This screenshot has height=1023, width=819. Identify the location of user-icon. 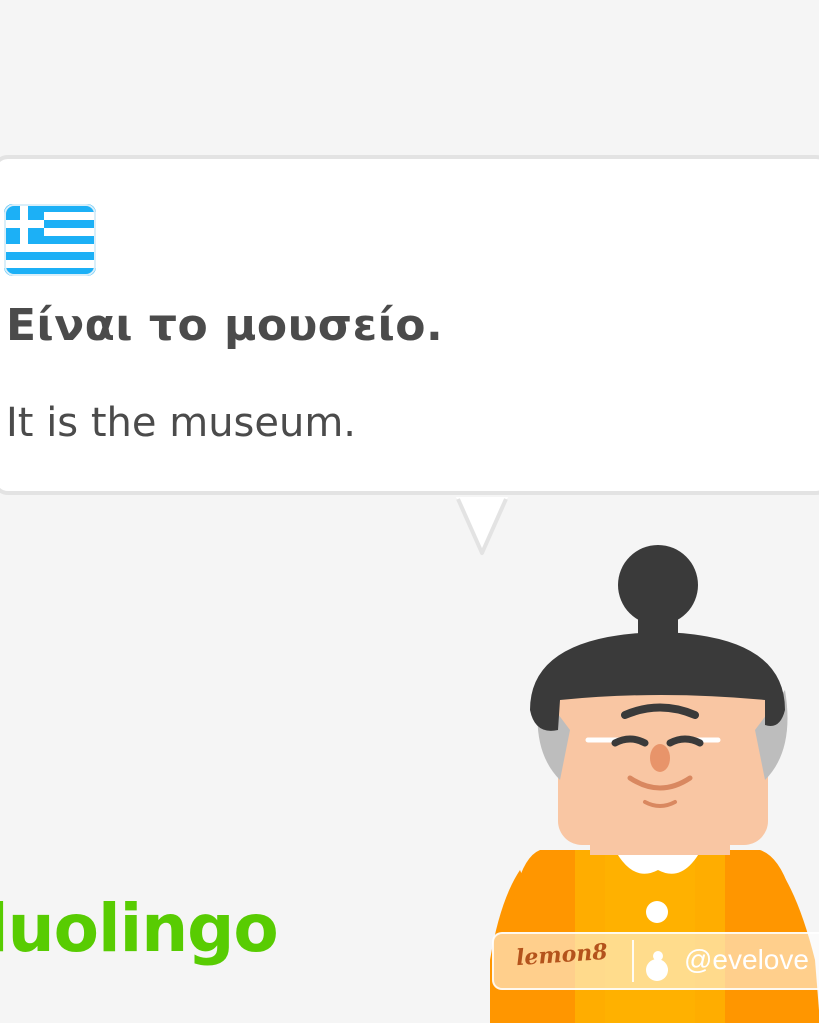
(658, 961).